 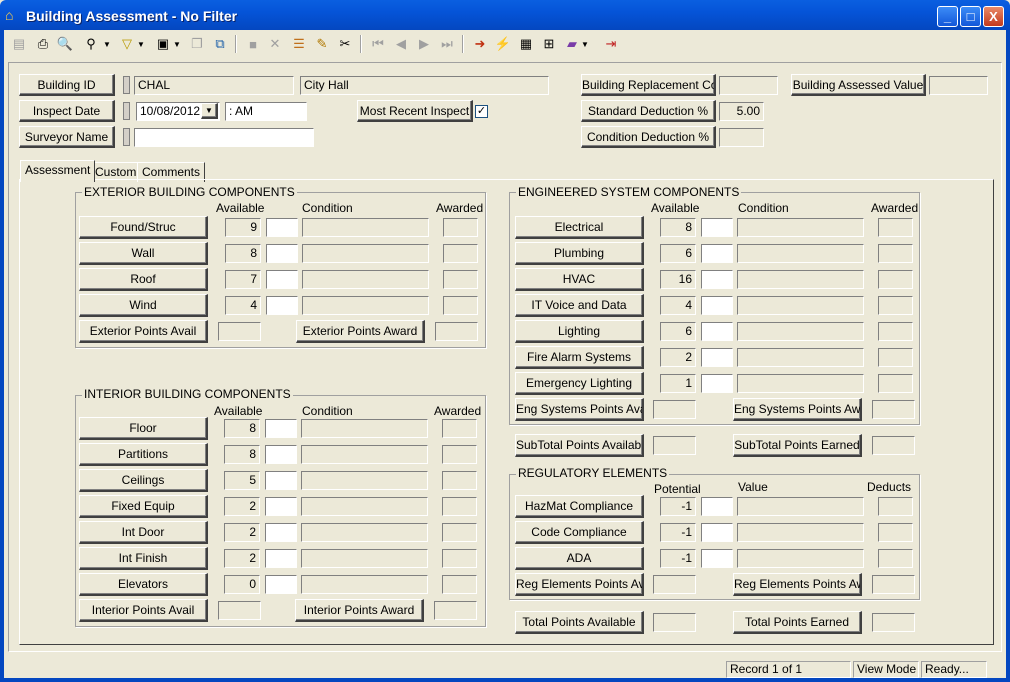 I want to click on record-selector, so click(x=126, y=85).